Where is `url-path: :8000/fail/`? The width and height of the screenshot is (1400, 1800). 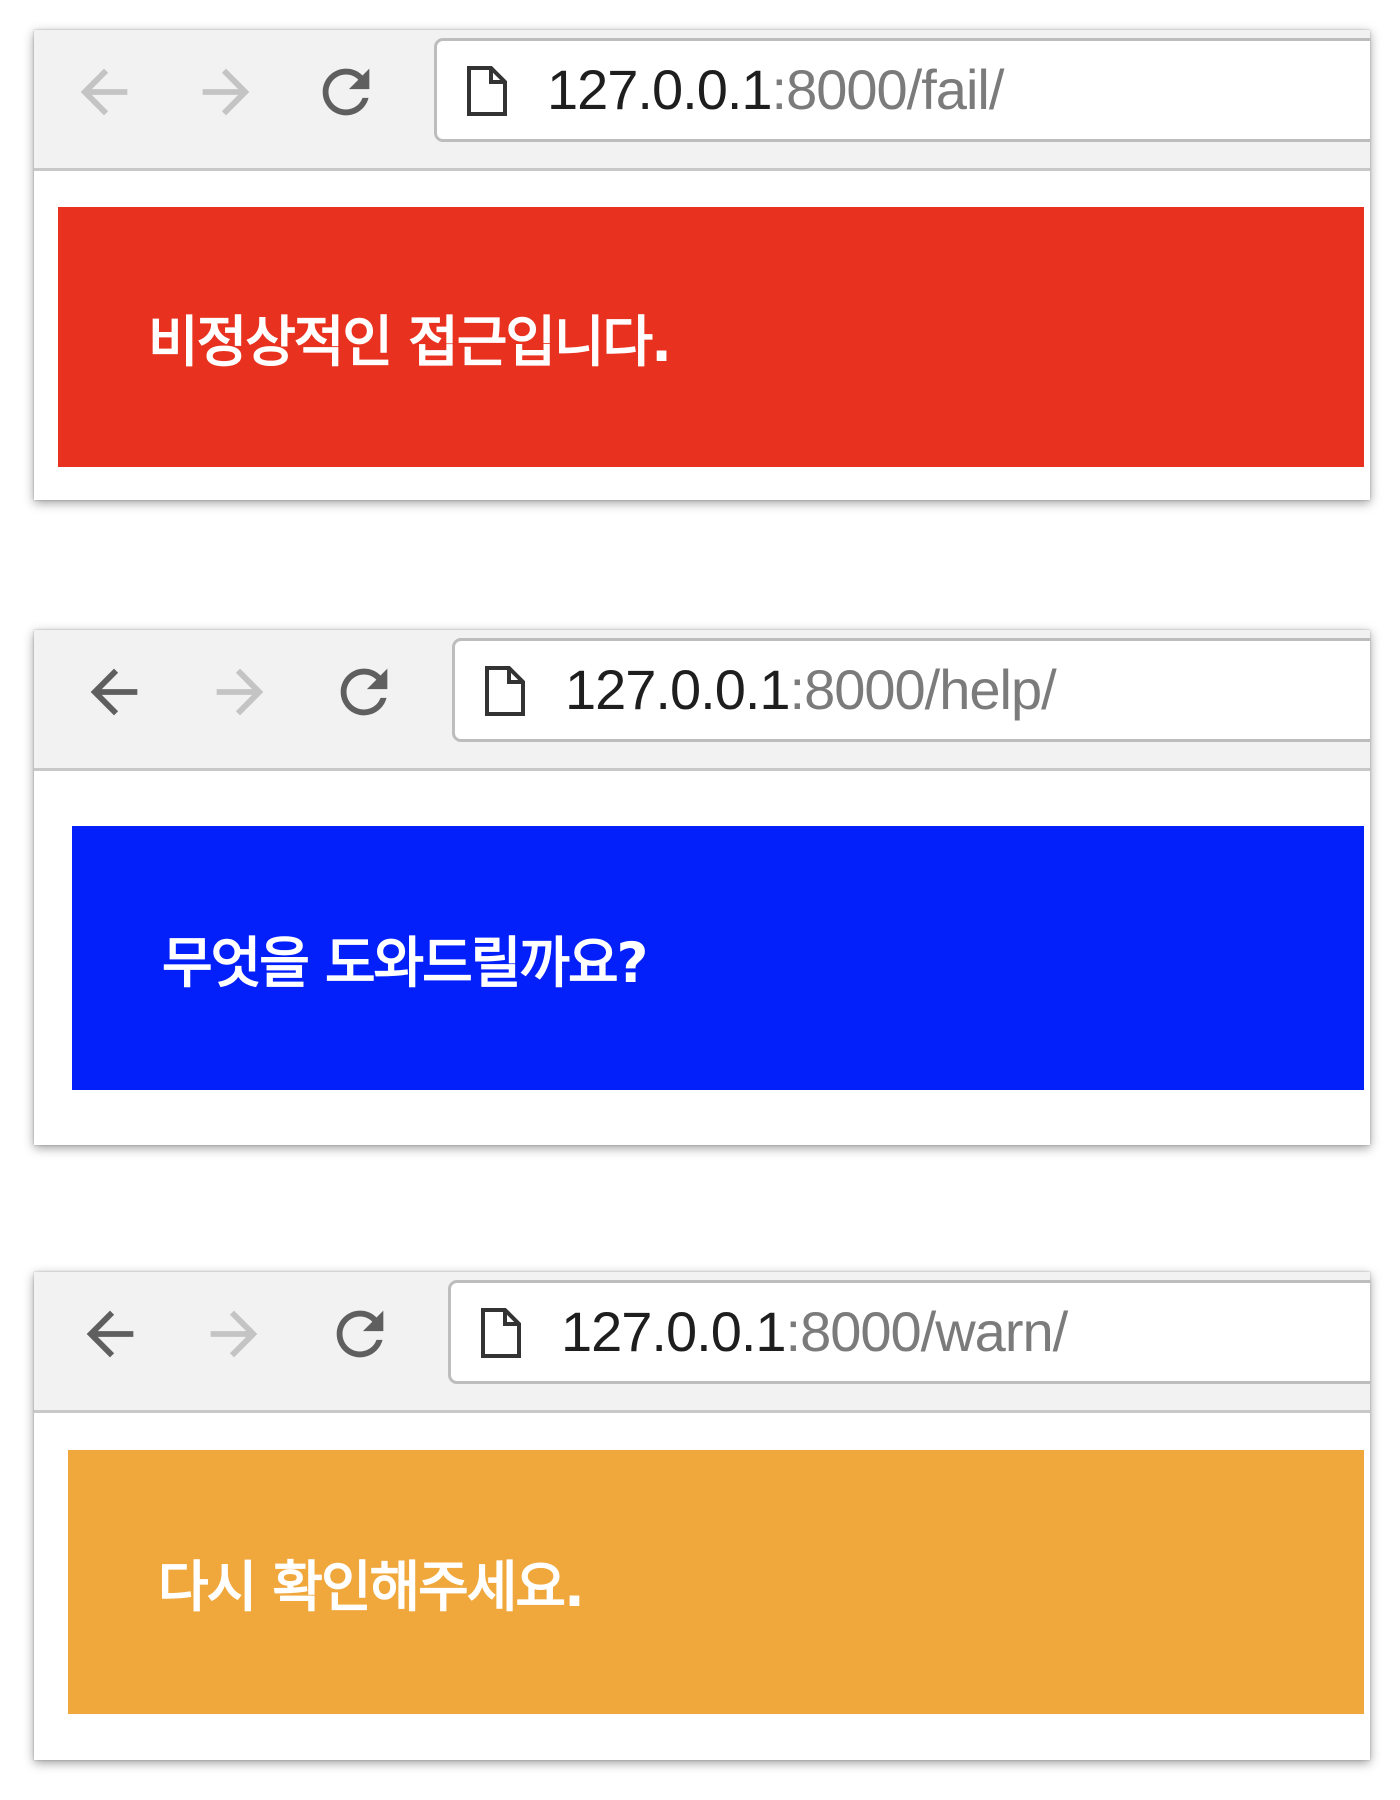
url-path: :8000/fail/ is located at coordinates (888, 89).